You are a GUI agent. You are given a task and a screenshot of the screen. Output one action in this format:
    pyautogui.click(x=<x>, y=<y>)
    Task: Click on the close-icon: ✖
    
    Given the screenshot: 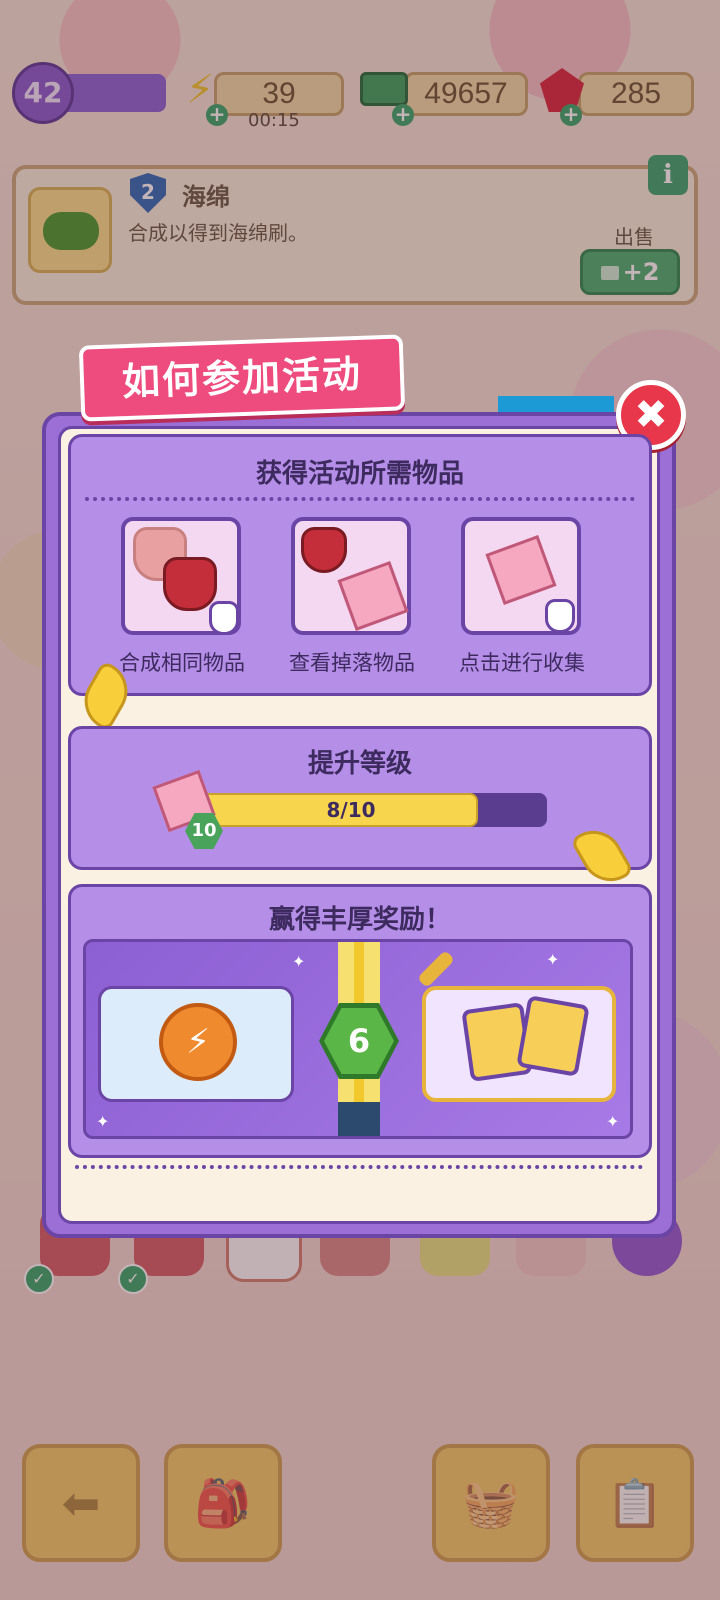 What is the action you would take?
    pyautogui.click(x=651, y=415)
    